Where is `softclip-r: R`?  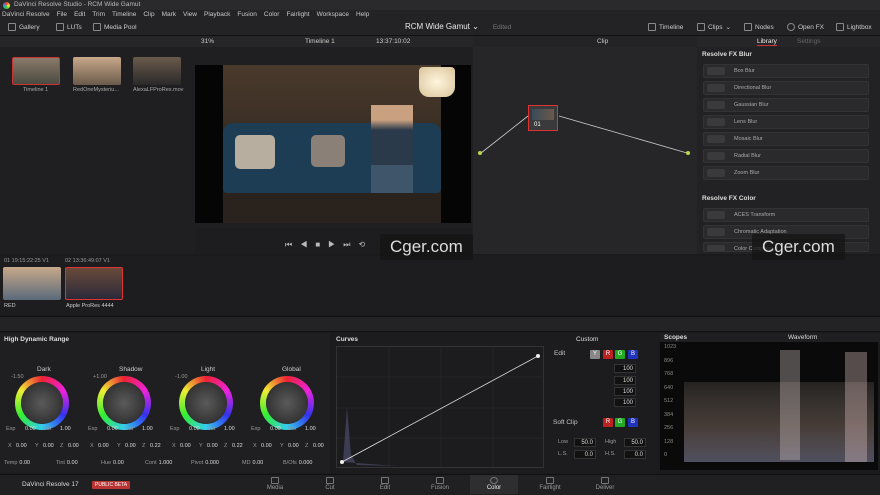
softclip-r: R is located at coordinates (608, 422).